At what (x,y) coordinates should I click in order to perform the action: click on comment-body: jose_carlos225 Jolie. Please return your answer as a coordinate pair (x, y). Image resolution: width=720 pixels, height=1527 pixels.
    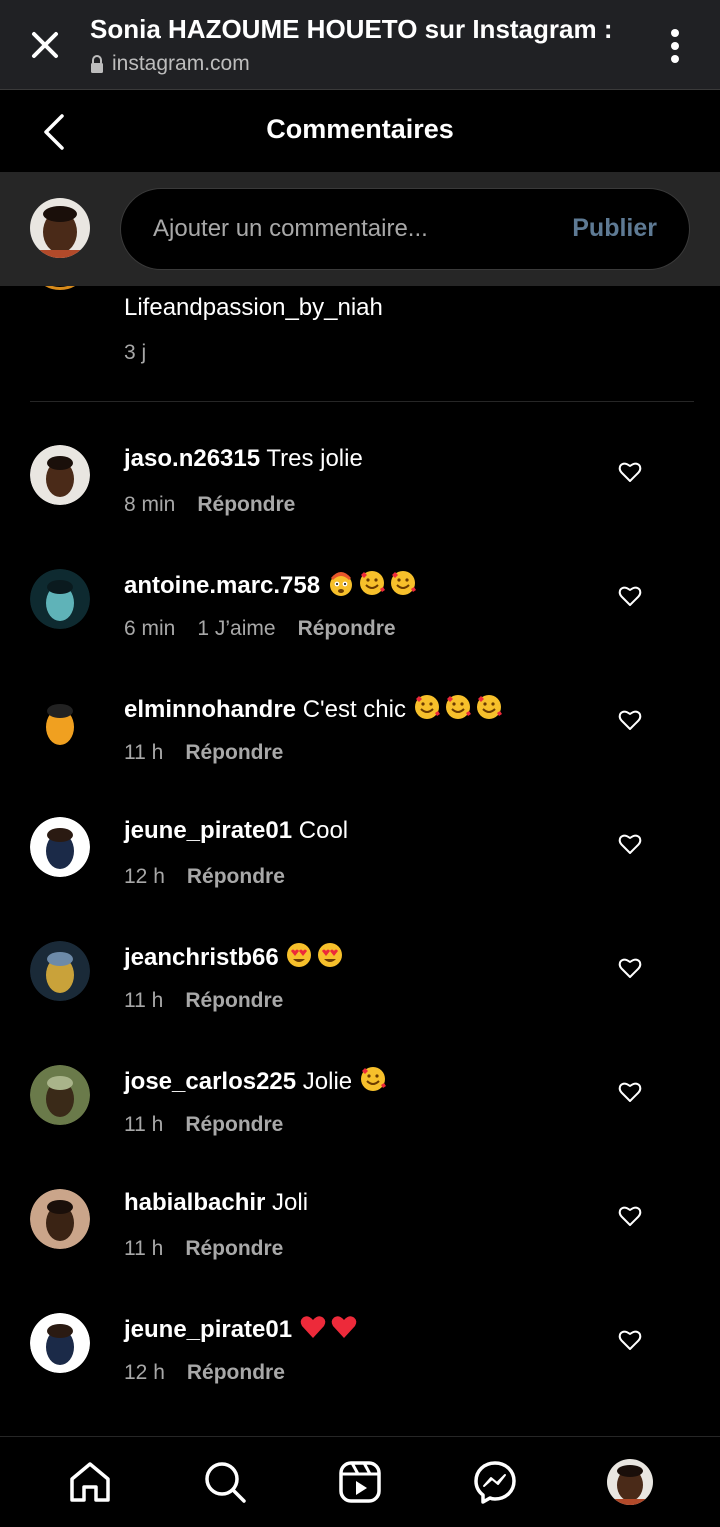
    Looking at the image, I should click on (257, 1080).